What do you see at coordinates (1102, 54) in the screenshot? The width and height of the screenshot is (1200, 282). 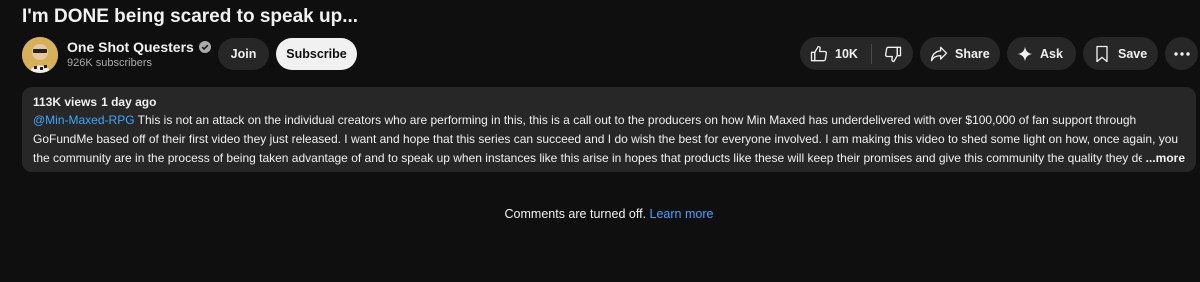 I see `bookmark-icon` at bounding box center [1102, 54].